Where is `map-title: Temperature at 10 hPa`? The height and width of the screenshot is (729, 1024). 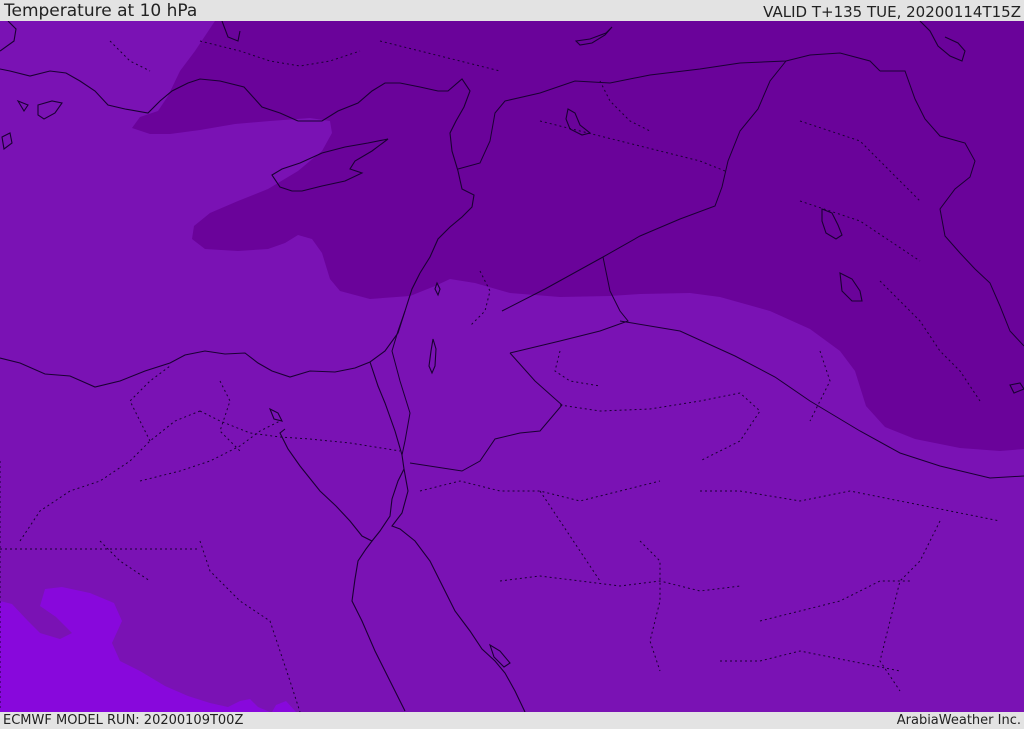 map-title: Temperature at 10 hPa is located at coordinates (101, 11).